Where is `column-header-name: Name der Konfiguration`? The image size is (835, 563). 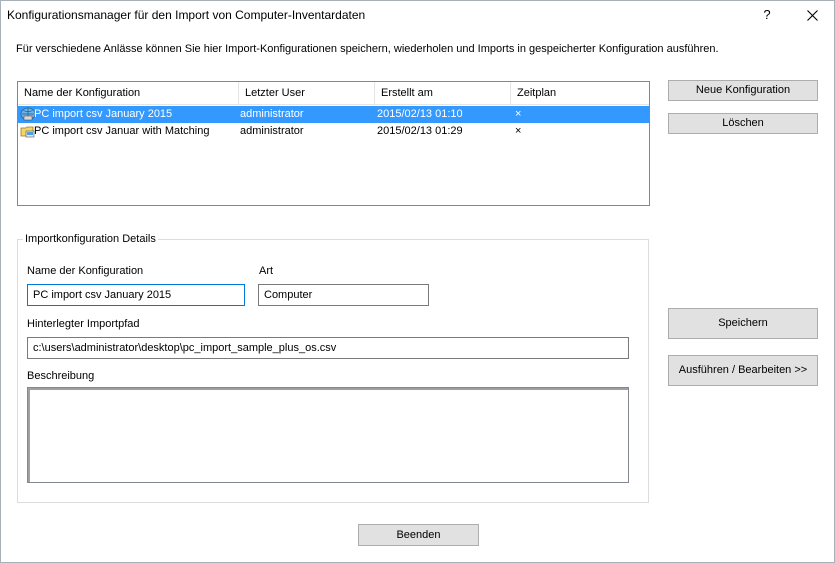 column-header-name: Name der Konfiguration is located at coordinates (128, 93).